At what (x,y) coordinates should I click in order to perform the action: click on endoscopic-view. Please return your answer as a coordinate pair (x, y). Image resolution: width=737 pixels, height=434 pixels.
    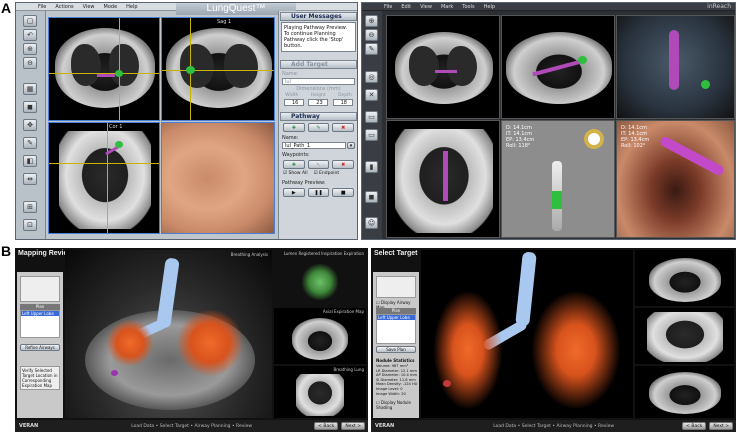
    Looking at the image, I should click on (218, 178).